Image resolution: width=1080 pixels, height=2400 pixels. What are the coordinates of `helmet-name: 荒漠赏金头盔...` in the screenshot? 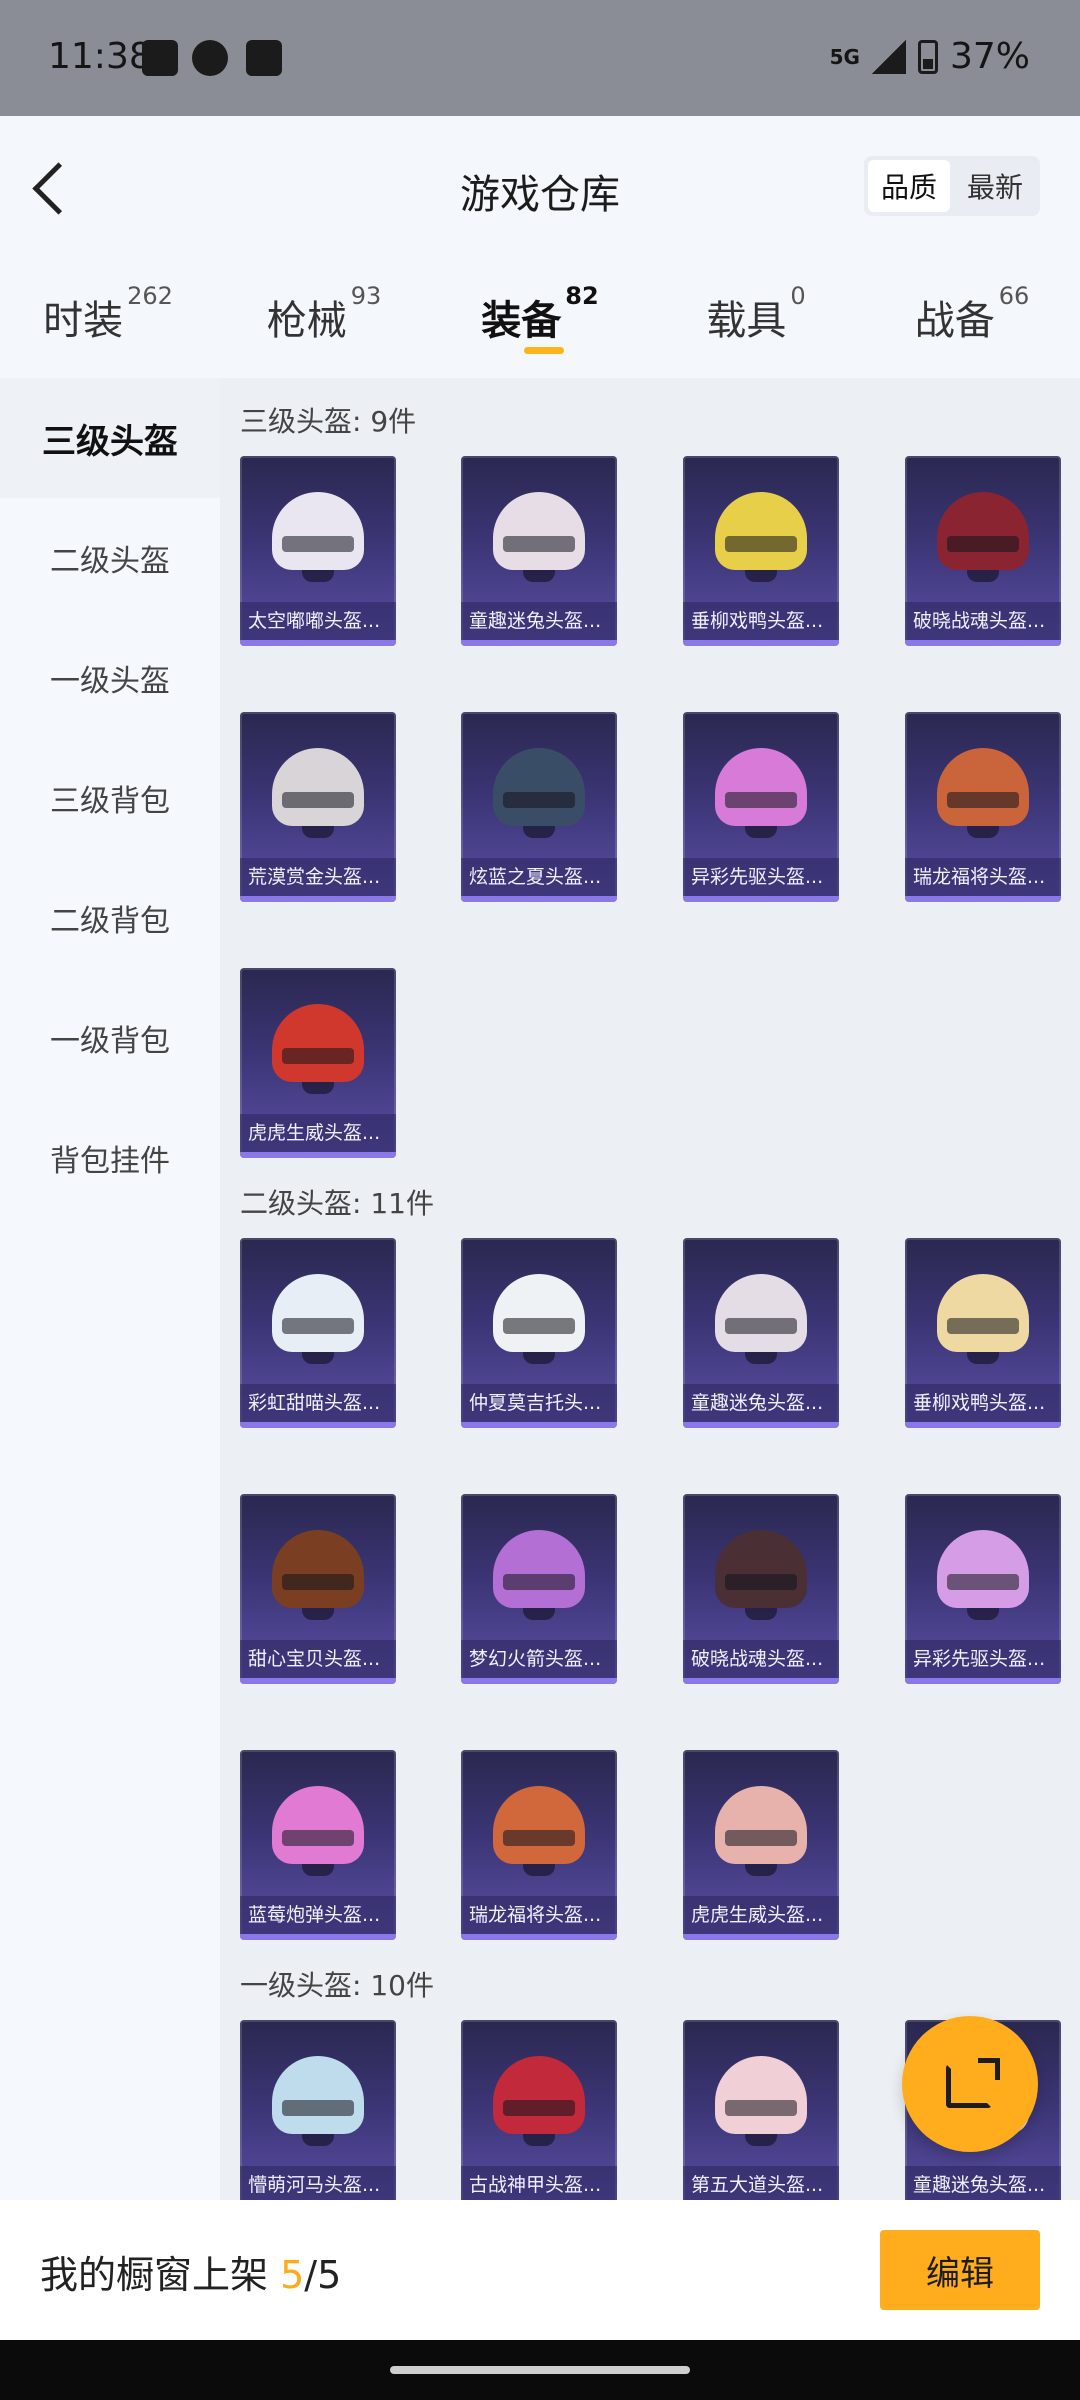 It's located at (318, 877).